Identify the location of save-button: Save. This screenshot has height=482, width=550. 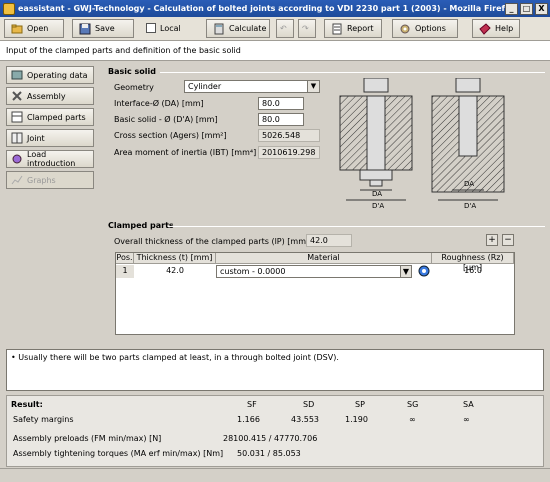
(103, 28).